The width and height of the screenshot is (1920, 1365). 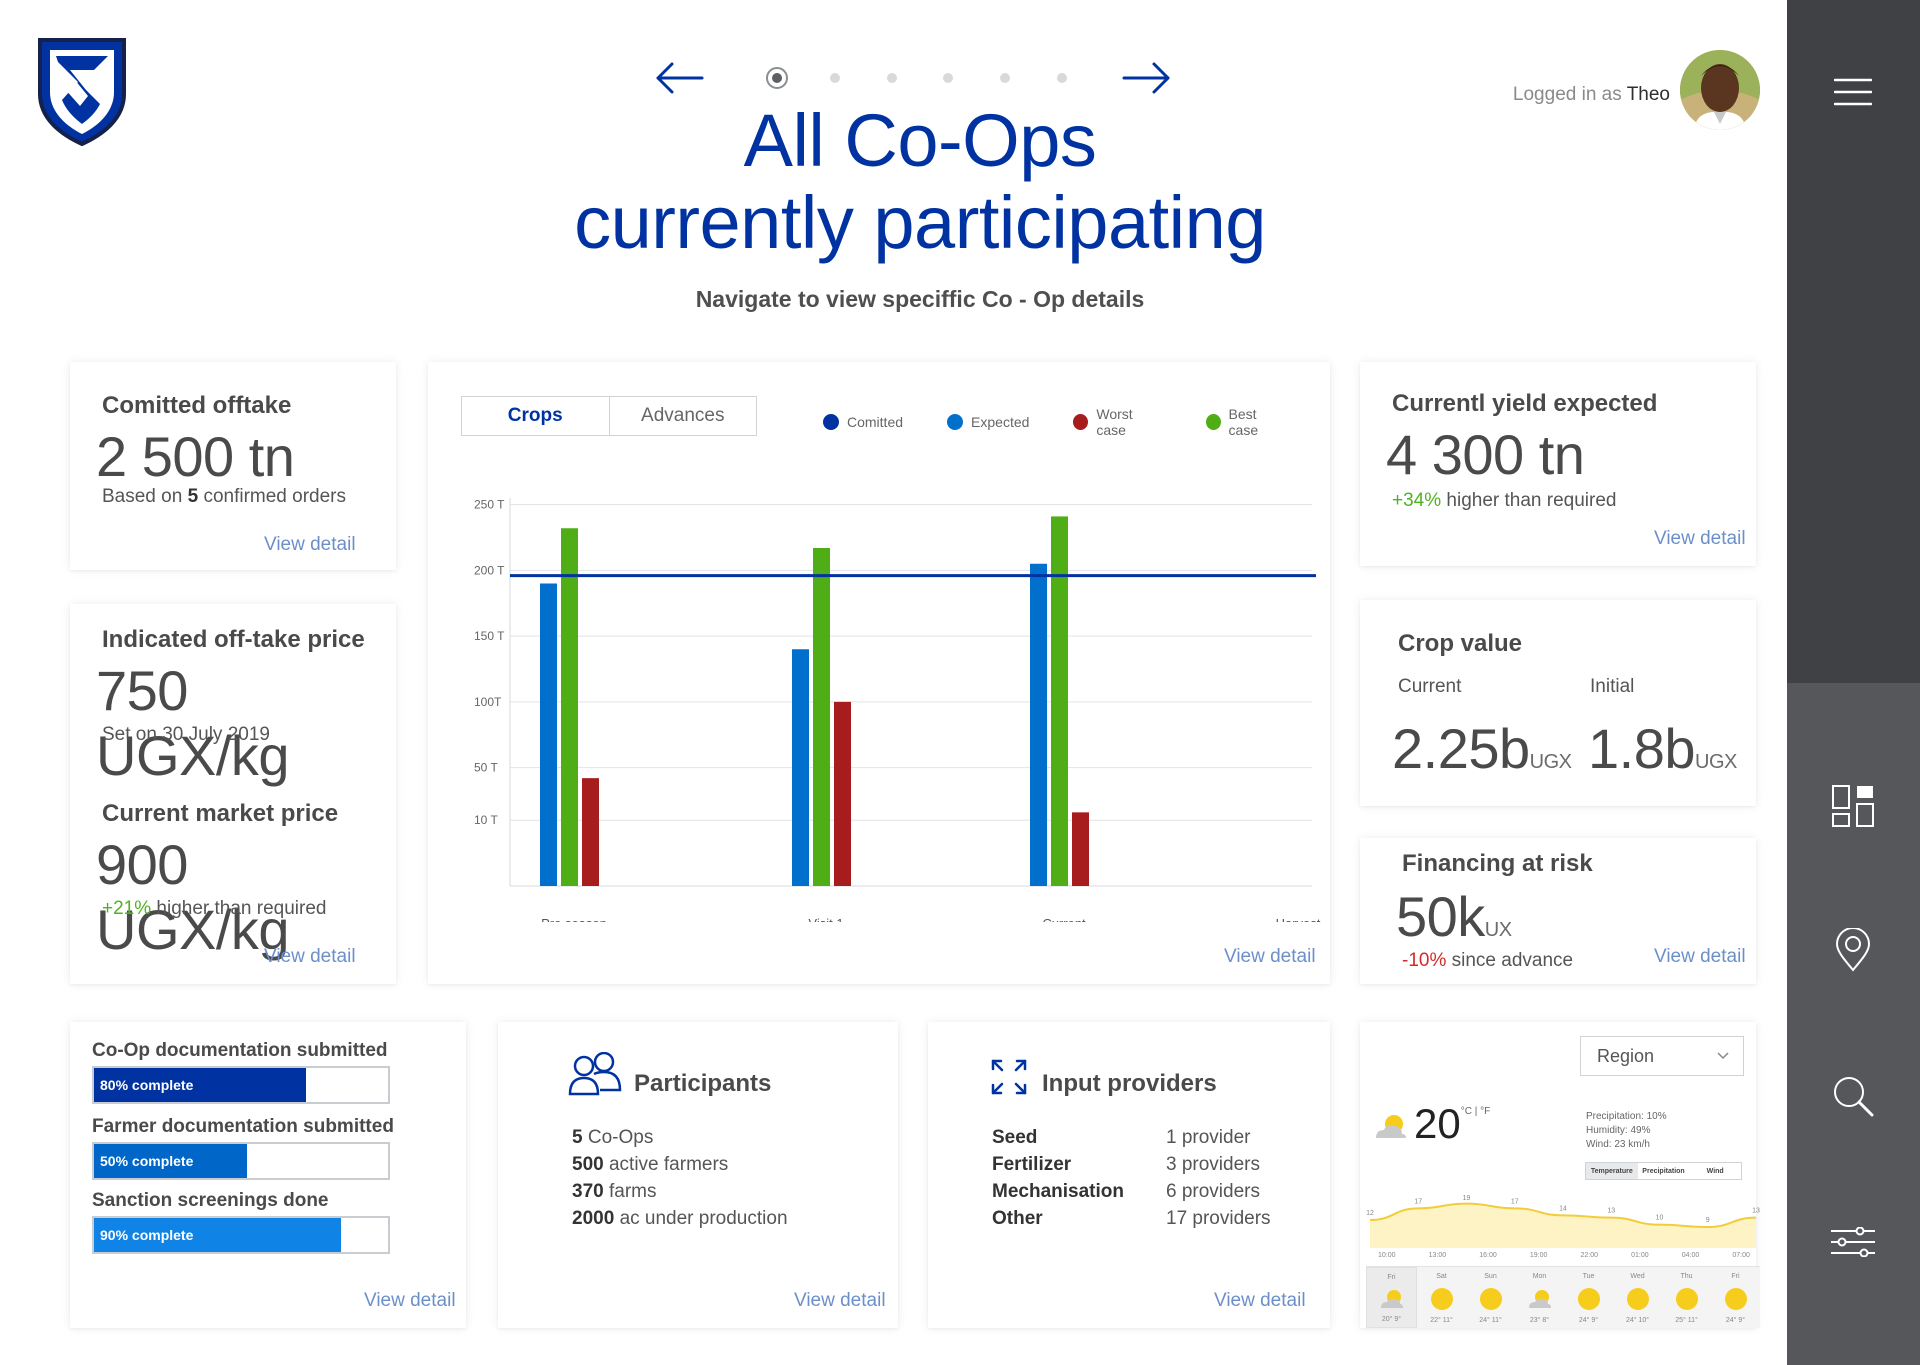 What do you see at coordinates (1853, 950) in the screenshot?
I see `location-button` at bounding box center [1853, 950].